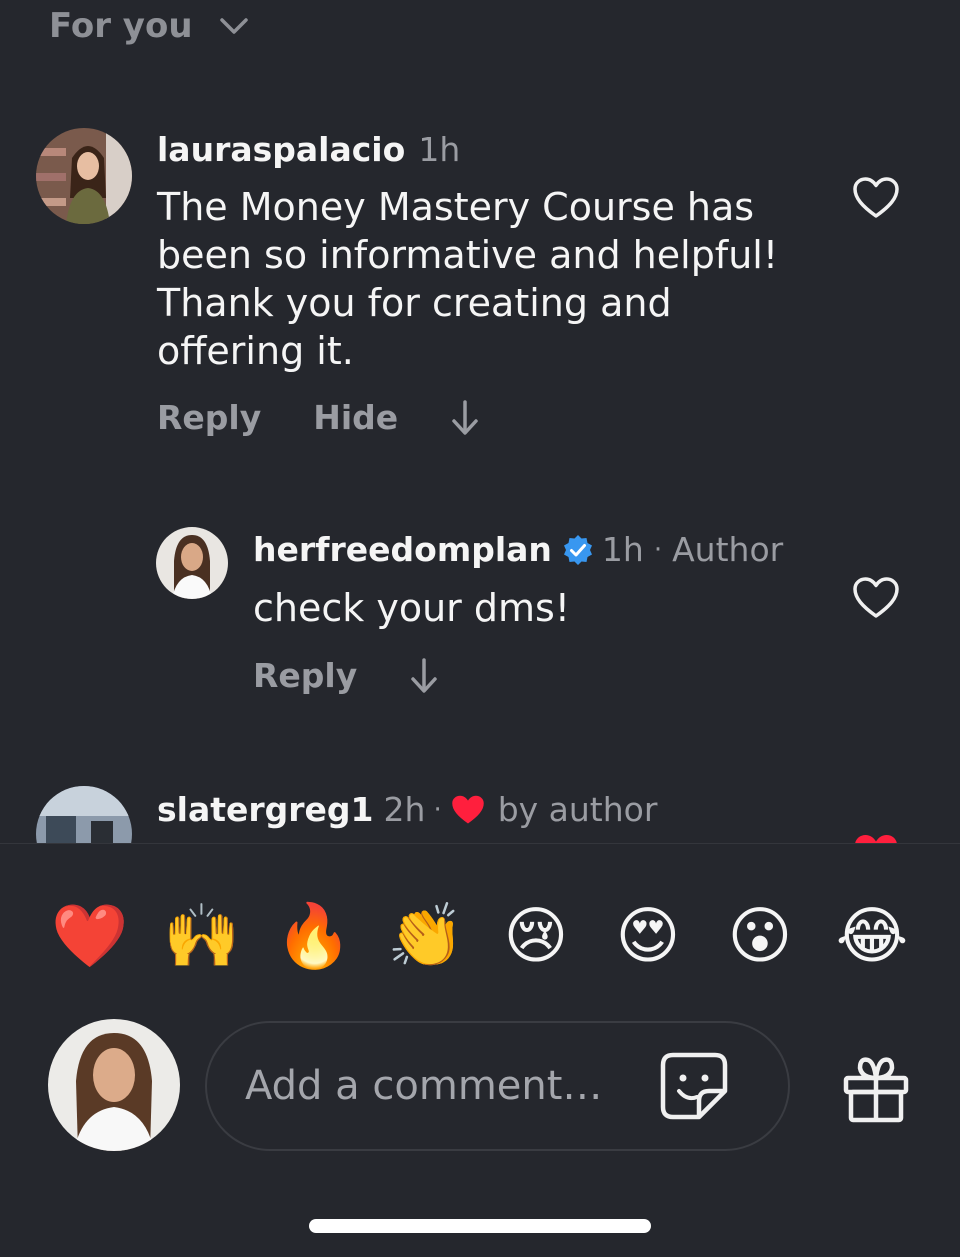 The height and width of the screenshot is (1257, 960). I want to click on comment-item: slatergreg1 2h · by author, so click(480, 811).